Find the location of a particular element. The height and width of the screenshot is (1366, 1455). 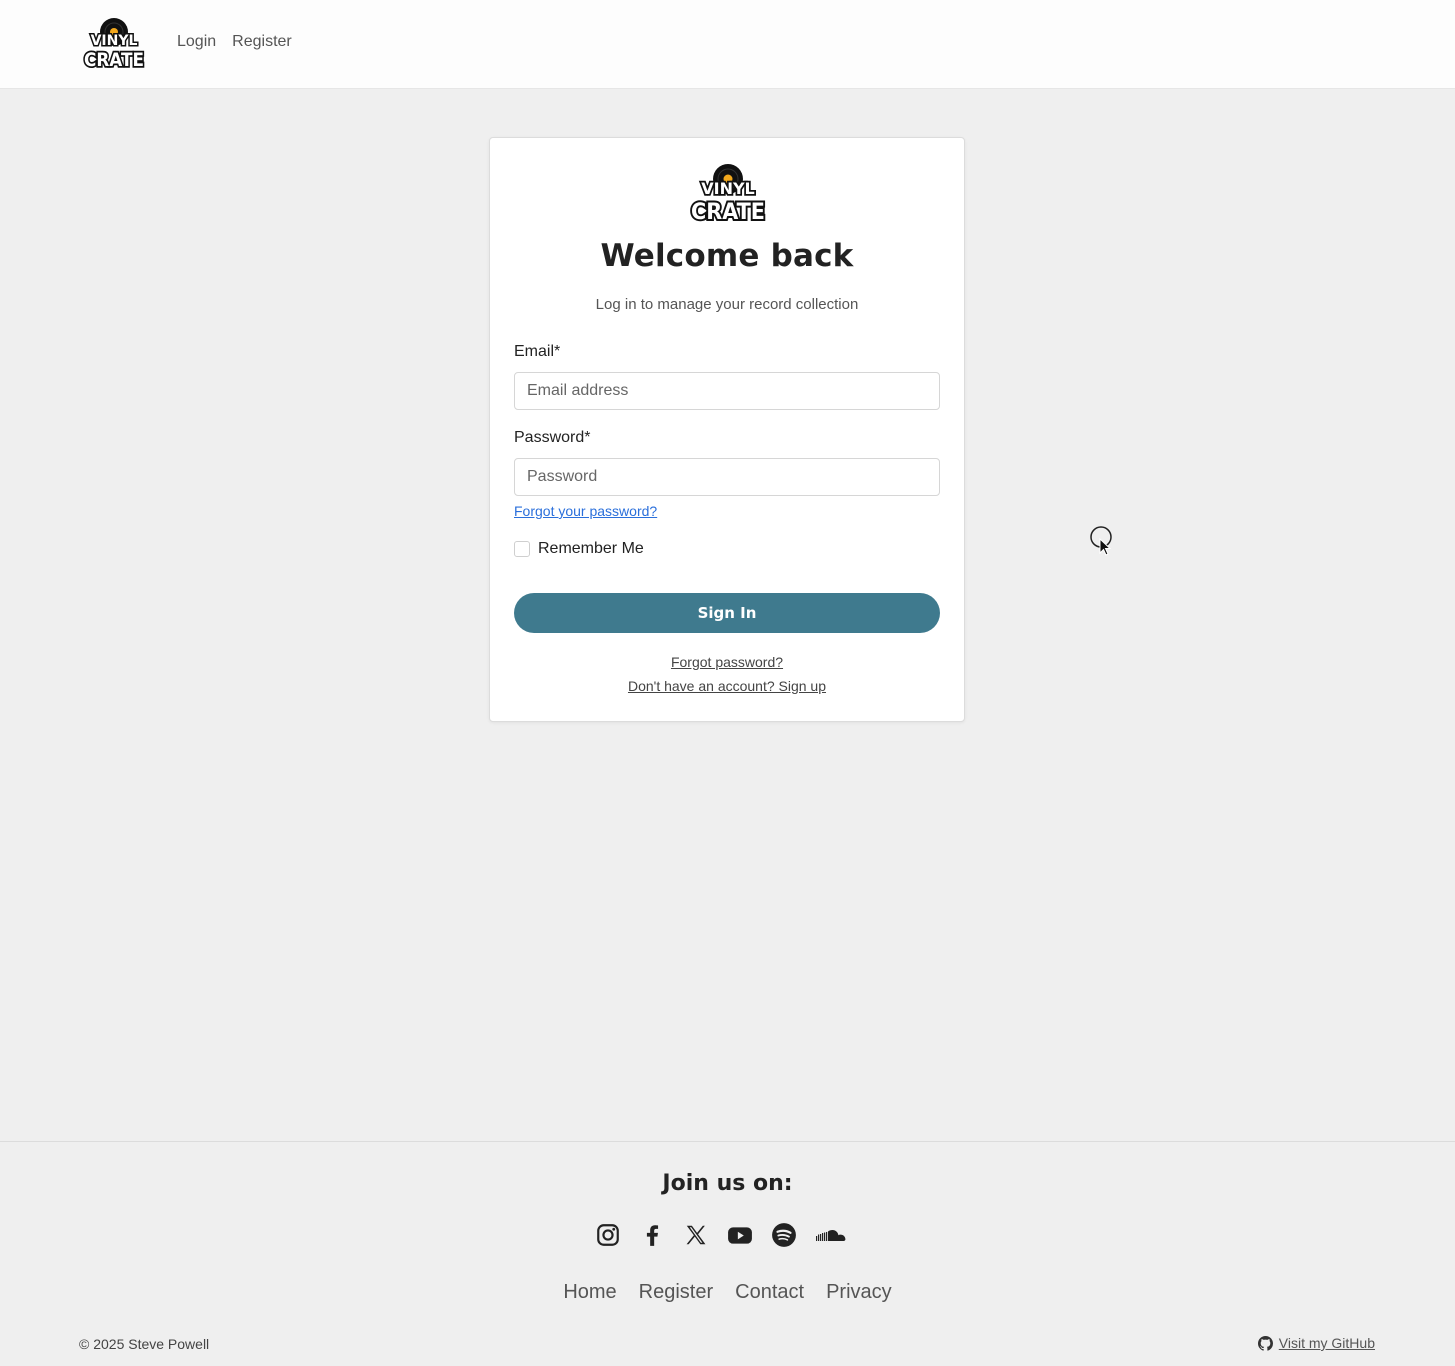

github-link: Visit my GitHub is located at coordinates (1316, 1343).